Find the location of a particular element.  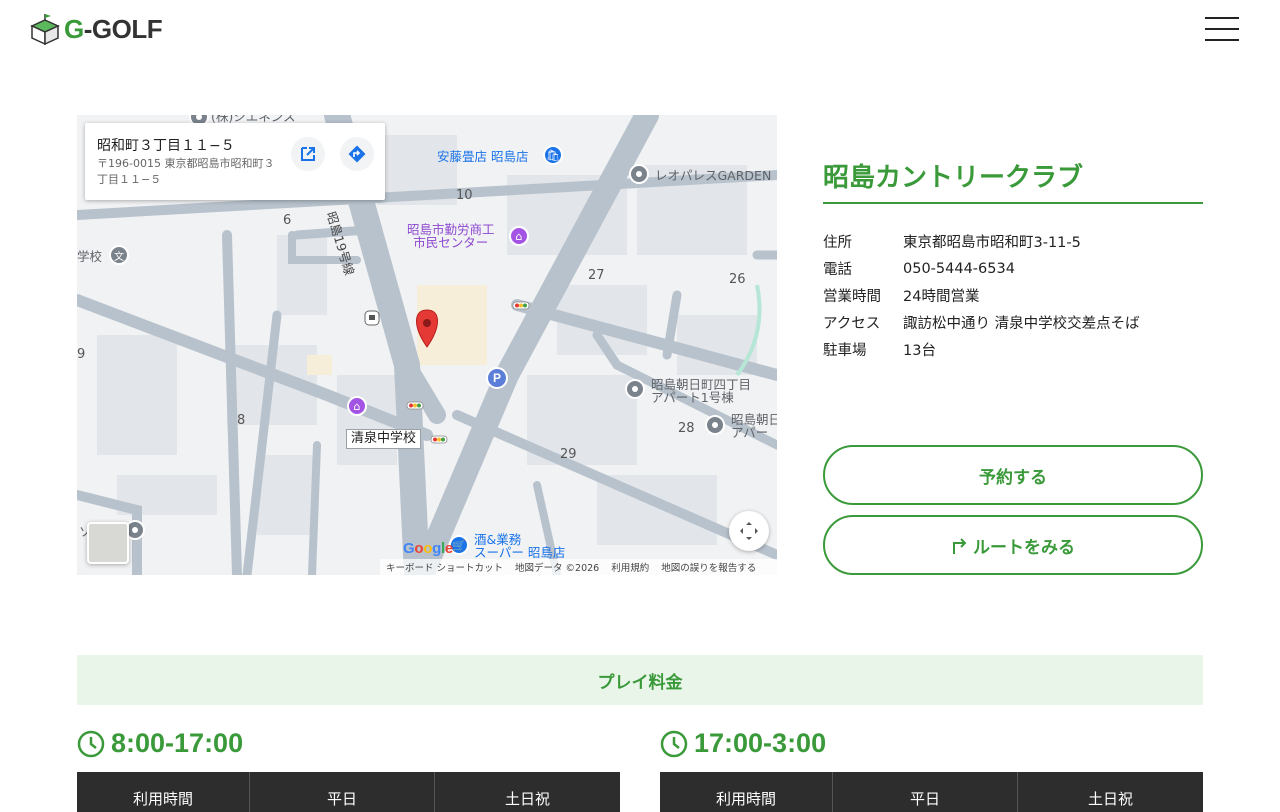

info-key: アクセス is located at coordinates (852, 324).